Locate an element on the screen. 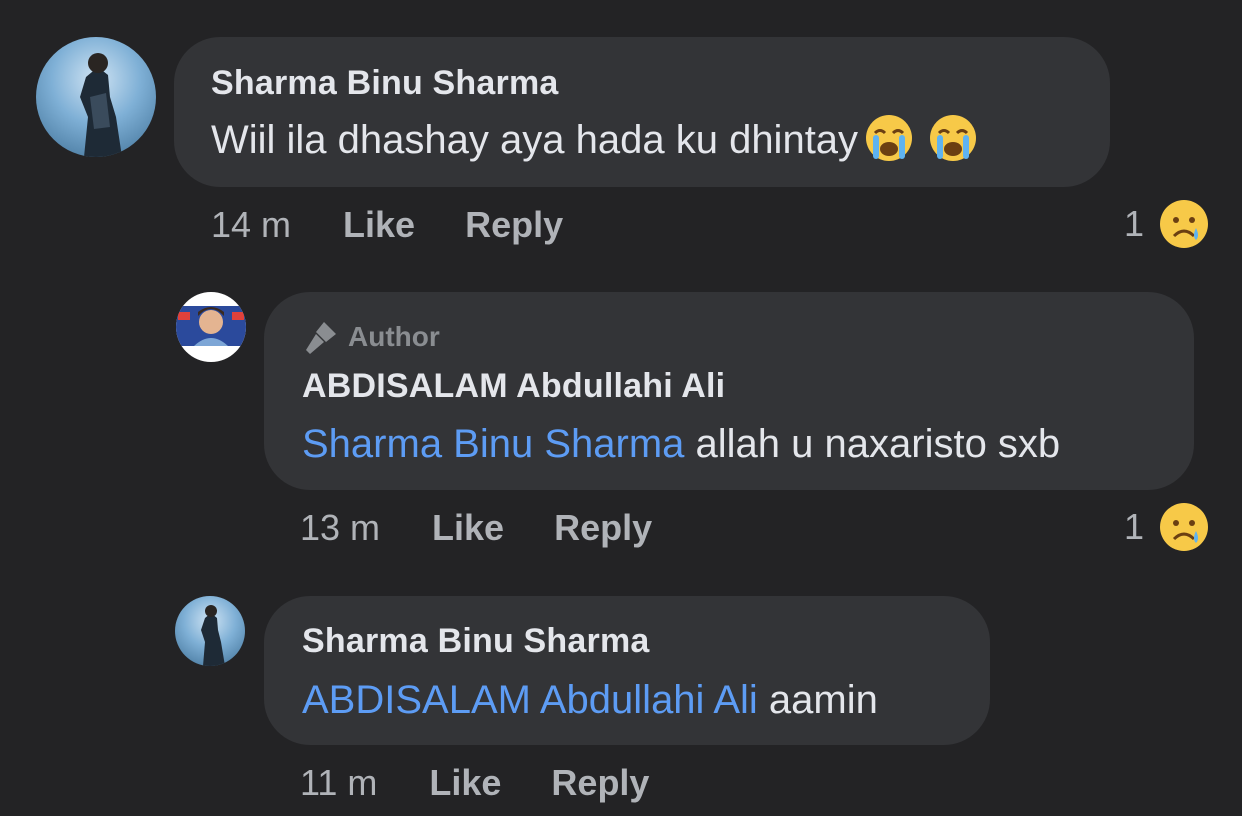 The image size is (1242, 816). comment-text: Sharma Binu Sharma allah u naxaristo sxb is located at coordinates (681, 444).